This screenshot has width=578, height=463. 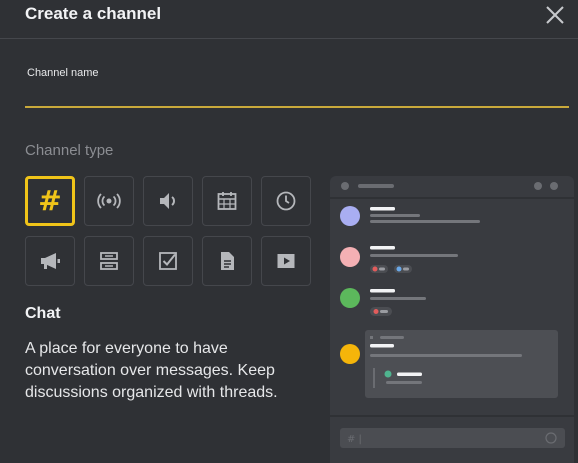 I want to click on channel-name-label: Channel name, so click(x=63, y=73).